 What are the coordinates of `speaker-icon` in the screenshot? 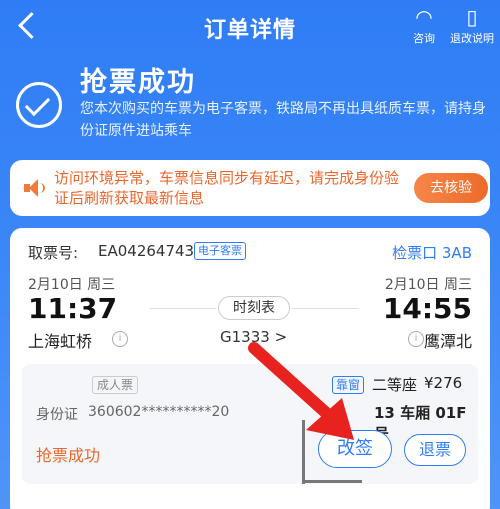 It's located at (35, 188).